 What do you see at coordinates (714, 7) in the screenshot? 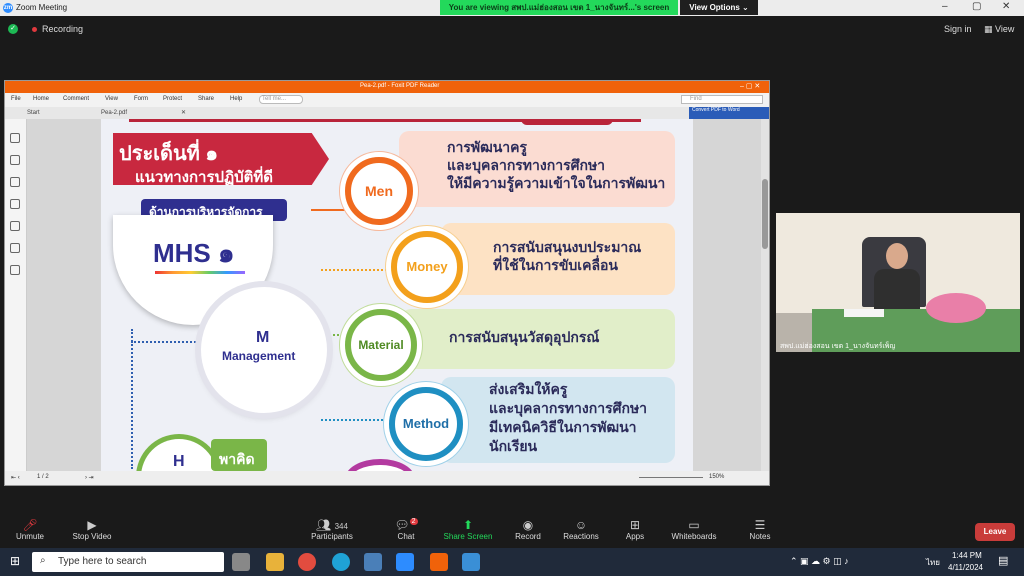
I see `view-options-label: View Options` at bounding box center [714, 7].